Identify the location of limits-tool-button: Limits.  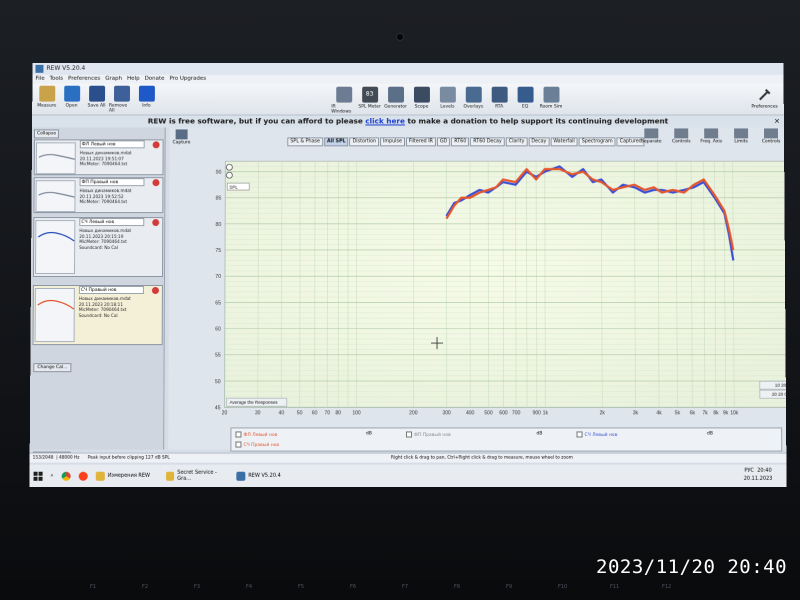
(741, 136).